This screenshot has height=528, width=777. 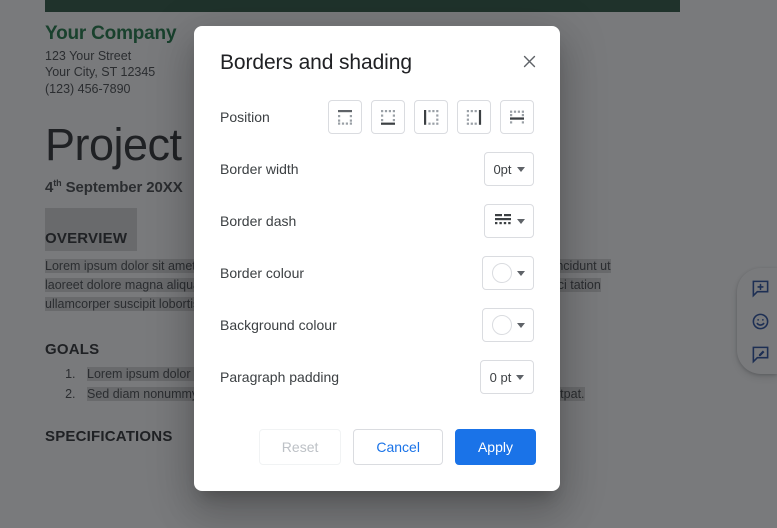 I want to click on row-background-colour: Background colour, so click(x=377, y=325).